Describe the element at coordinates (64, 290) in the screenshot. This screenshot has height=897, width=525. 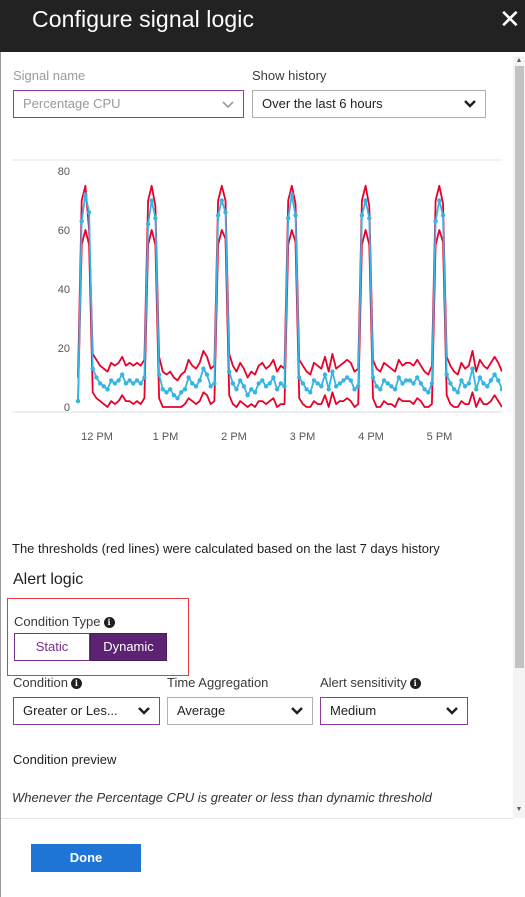
I see `y-tick-label: 40` at that location.